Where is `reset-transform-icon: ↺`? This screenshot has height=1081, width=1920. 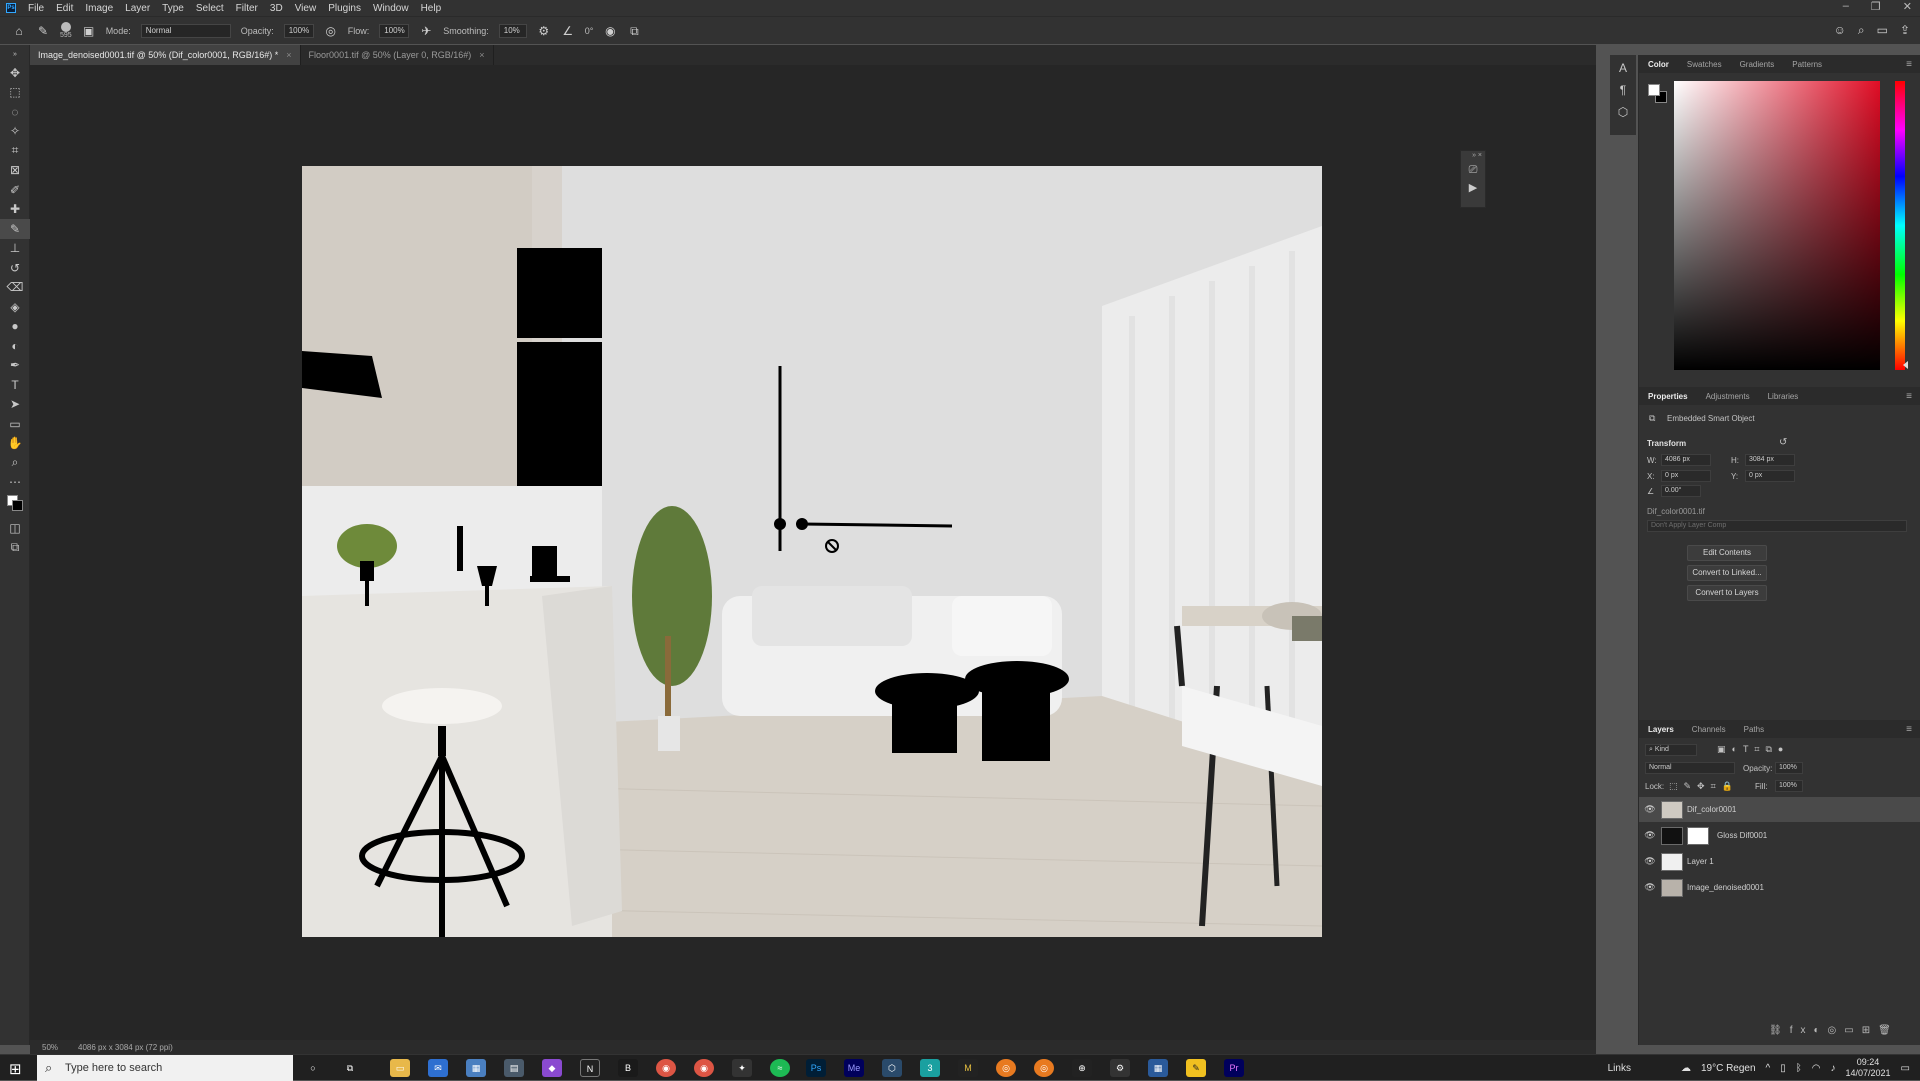 reset-transform-icon: ↺ is located at coordinates (1783, 442).